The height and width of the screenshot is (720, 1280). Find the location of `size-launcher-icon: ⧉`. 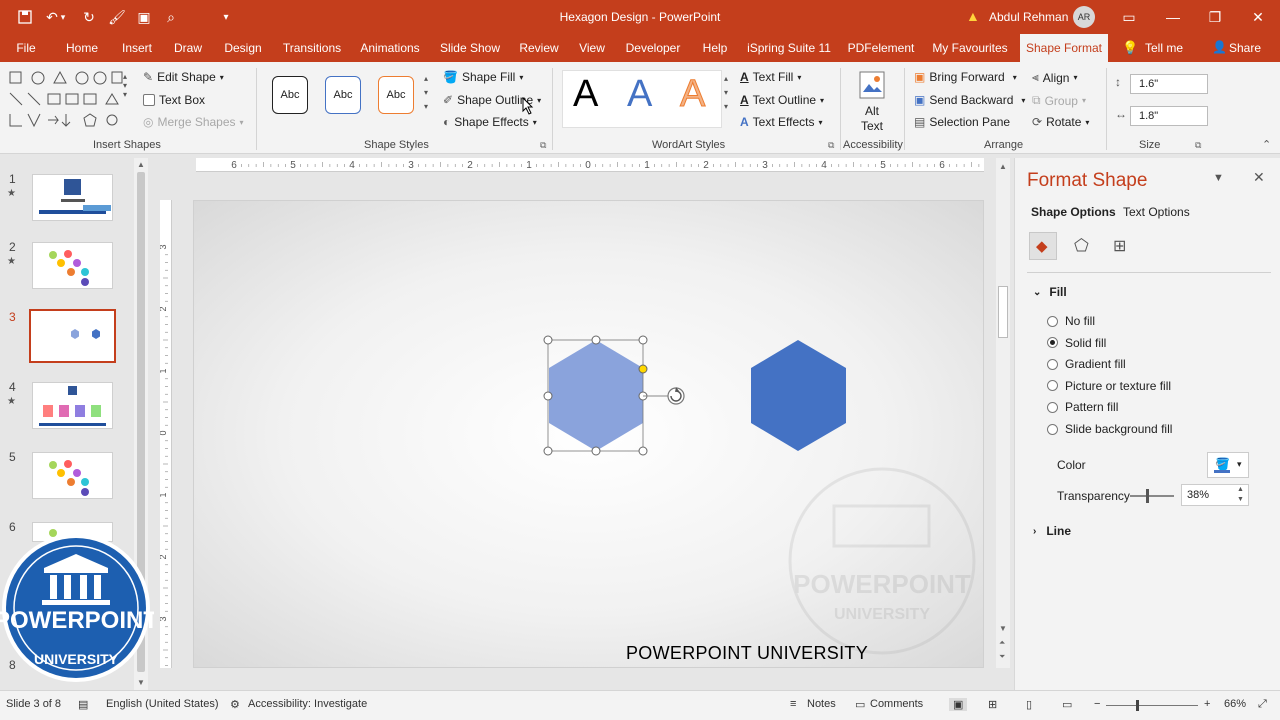

size-launcher-icon: ⧉ is located at coordinates (1198, 145).